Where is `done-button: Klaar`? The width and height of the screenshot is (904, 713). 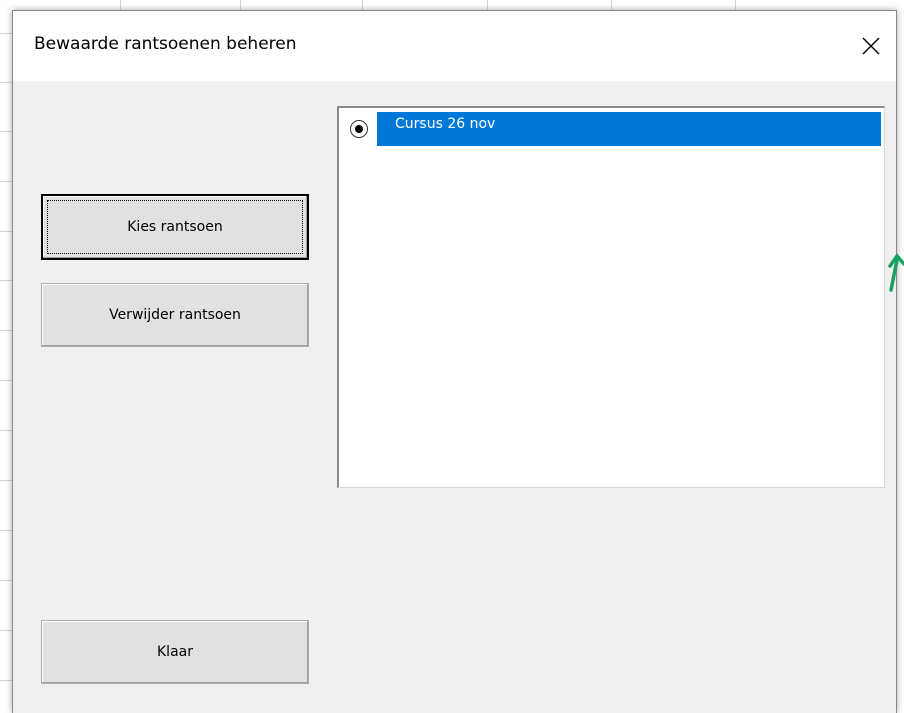 done-button: Klaar is located at coordinates (175, 652).